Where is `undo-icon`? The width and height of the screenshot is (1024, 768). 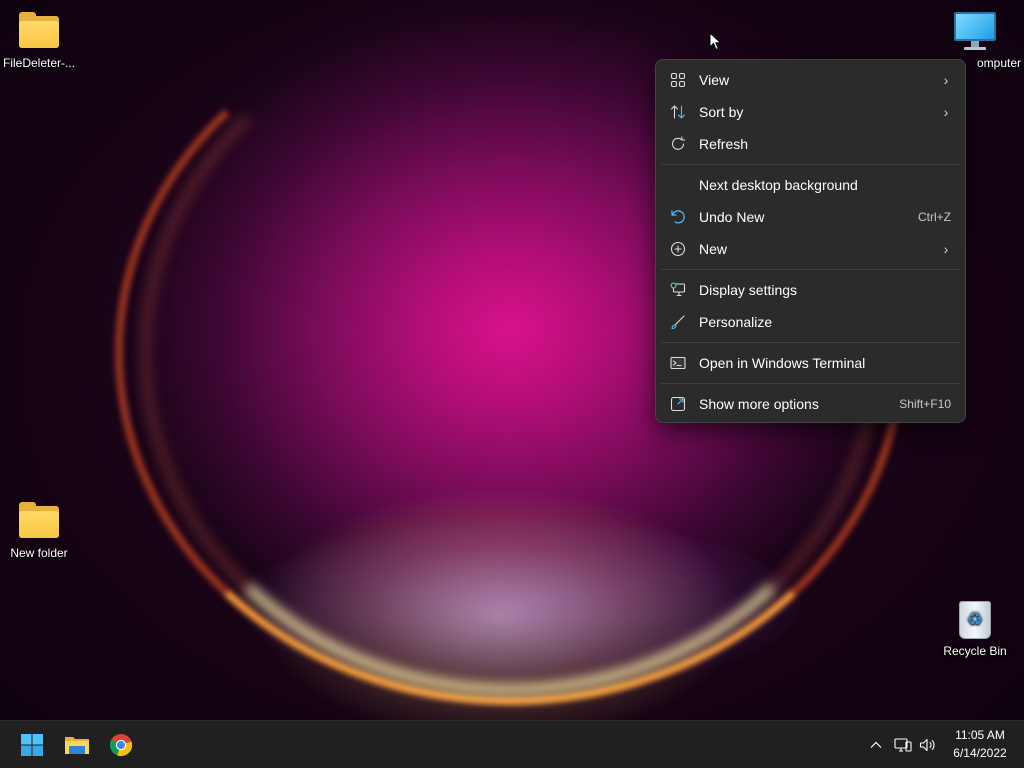 undo-icon is located at coordinates (678, 217).